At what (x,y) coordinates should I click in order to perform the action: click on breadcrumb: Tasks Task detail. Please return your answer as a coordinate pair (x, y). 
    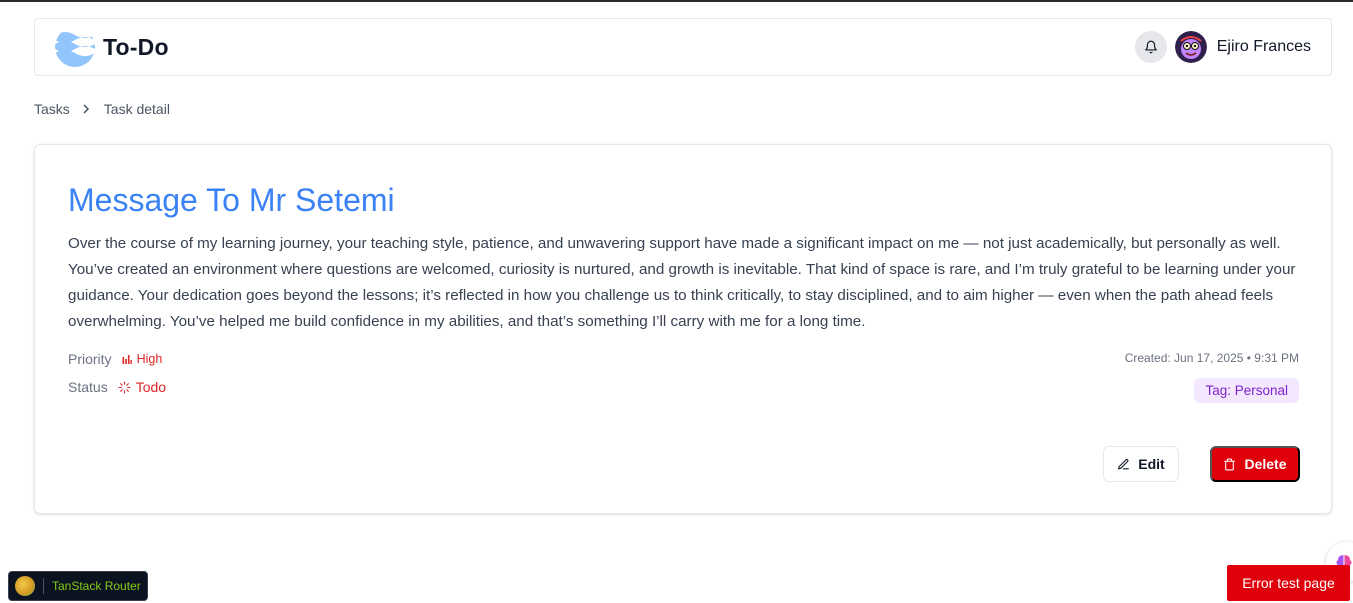
    Looking at the image, I should click on (102, 109).